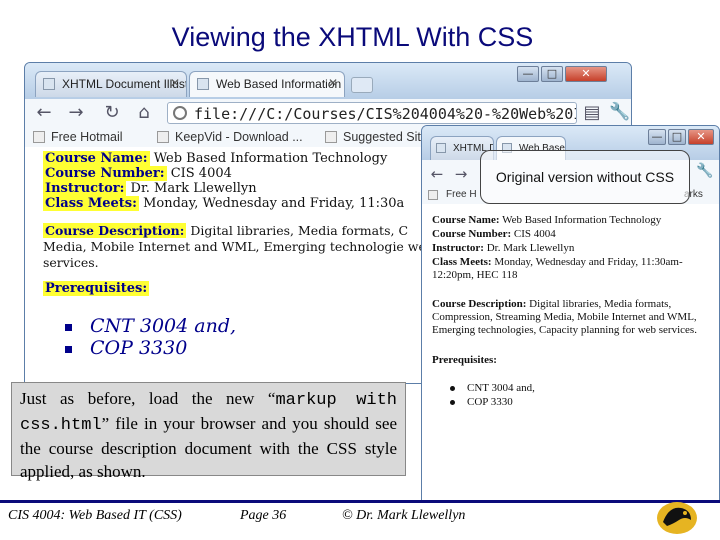 This screenshot has height=540, width=720. What do you see at coordinates (360, 501) in the screenshot?
I see `footer-divider` at bounding box center [360, 501].